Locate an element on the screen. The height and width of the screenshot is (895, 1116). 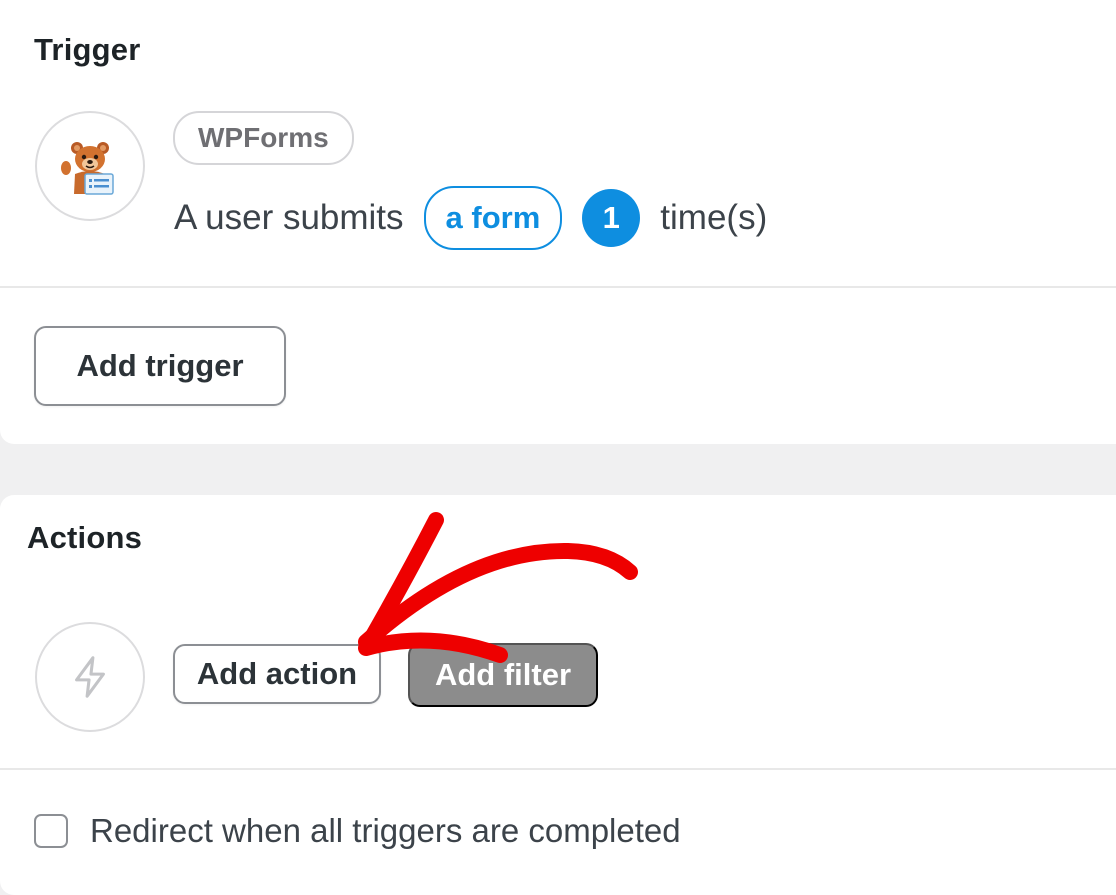
add-action-button: Add action is located at coordinates (277, 674).